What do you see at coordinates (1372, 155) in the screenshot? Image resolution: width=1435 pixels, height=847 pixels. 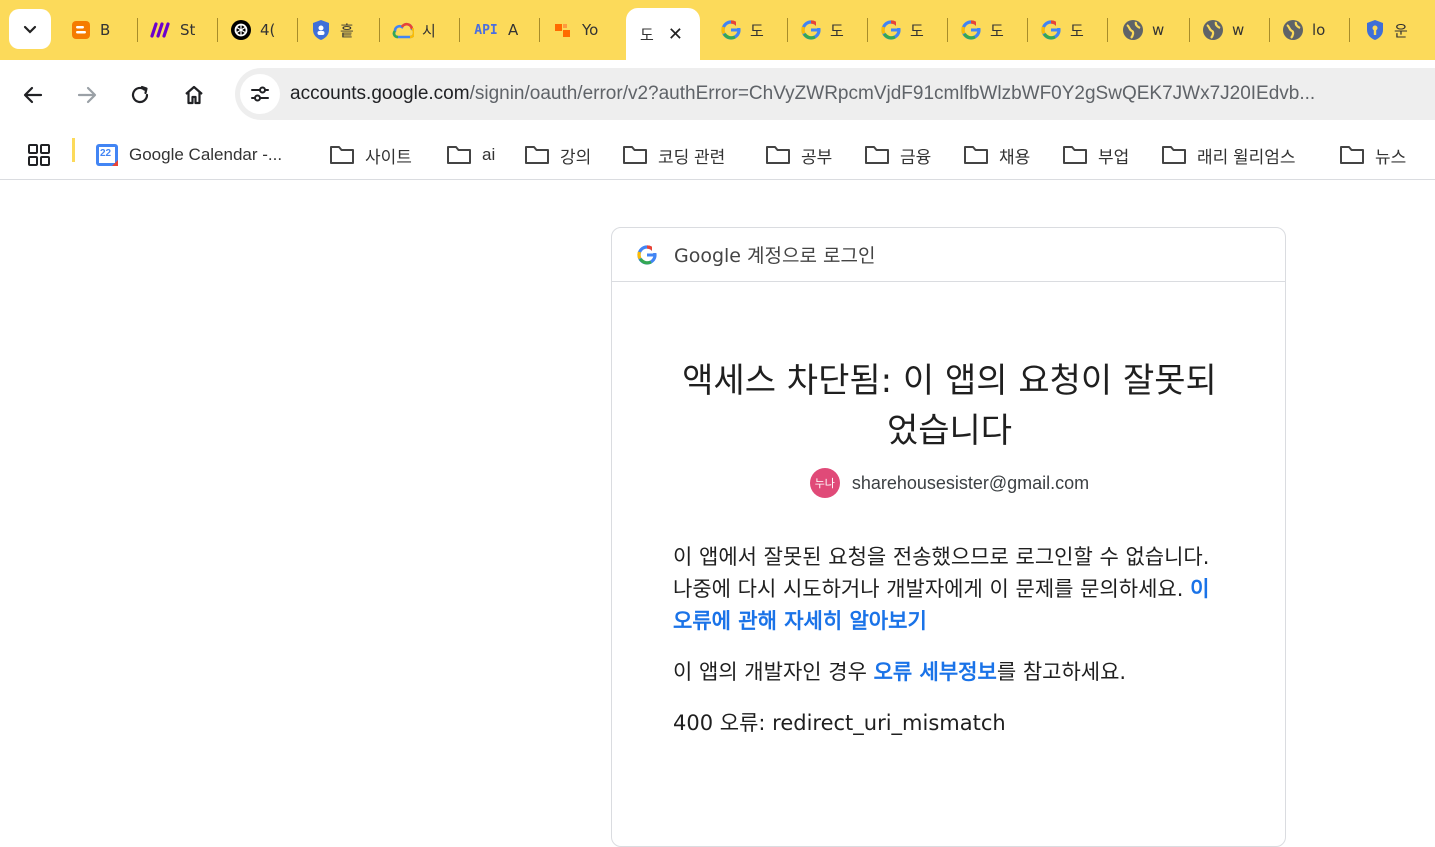 I see `bookmark-folder: 뉴스` at bounding box center [1372, 155].